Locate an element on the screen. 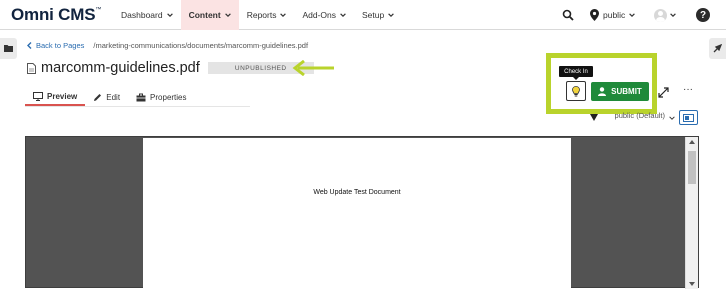 The height and width of the screenshot is (306, 726). tab-edit: Edit is located at coordinates (106, 97).